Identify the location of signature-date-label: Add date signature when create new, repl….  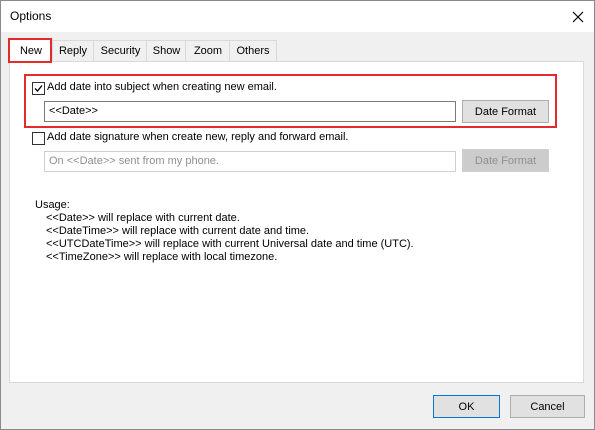
(197, 137).